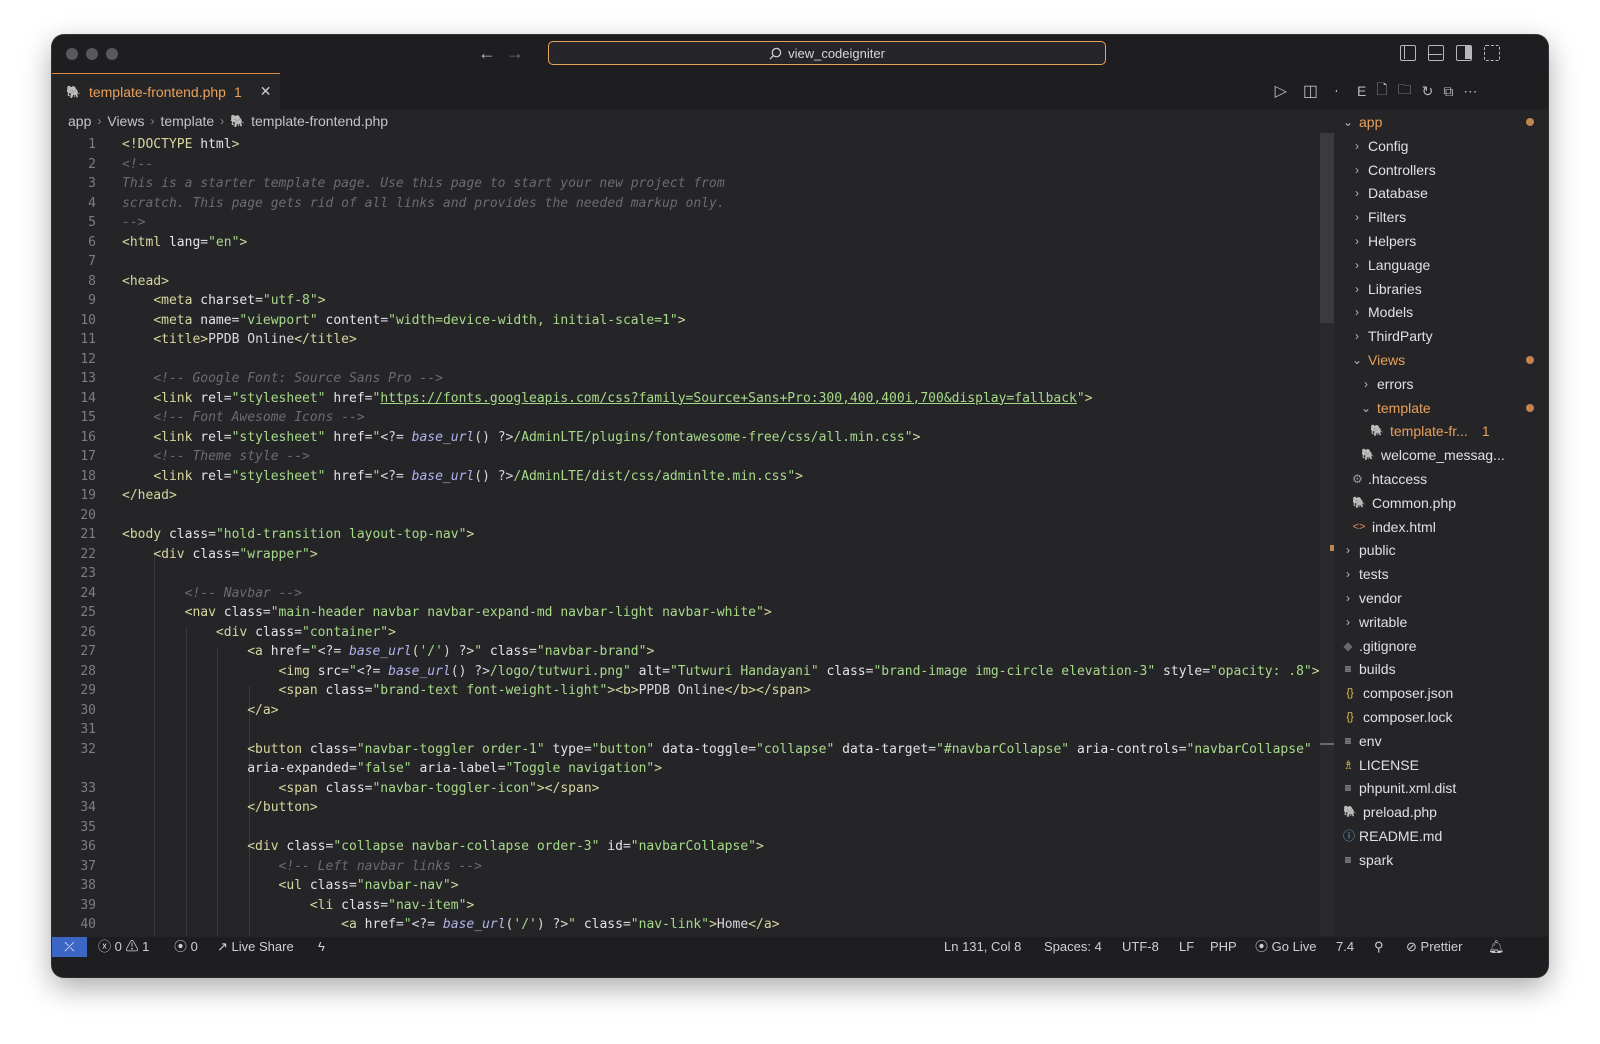 The width and height of the screenshot is (1600, 1044). I want to click on end-of-line: LF, so click(1186, 947).